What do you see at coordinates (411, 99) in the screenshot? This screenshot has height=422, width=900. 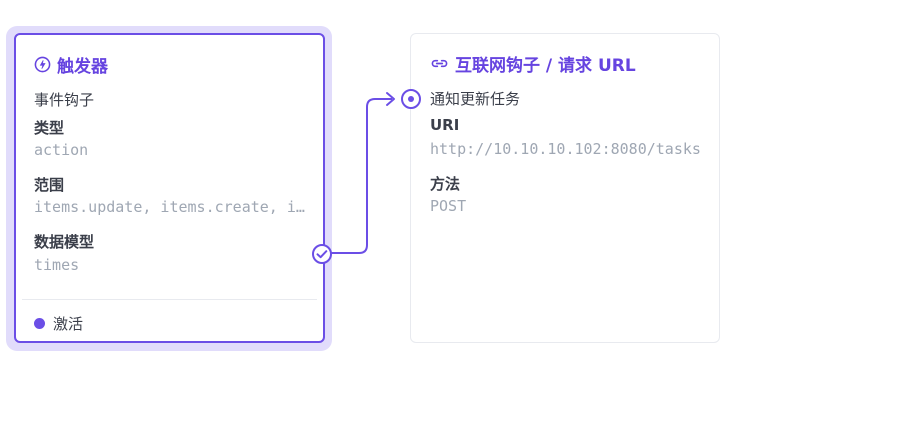 I see `target-icon` at bounding box center [411, 99].